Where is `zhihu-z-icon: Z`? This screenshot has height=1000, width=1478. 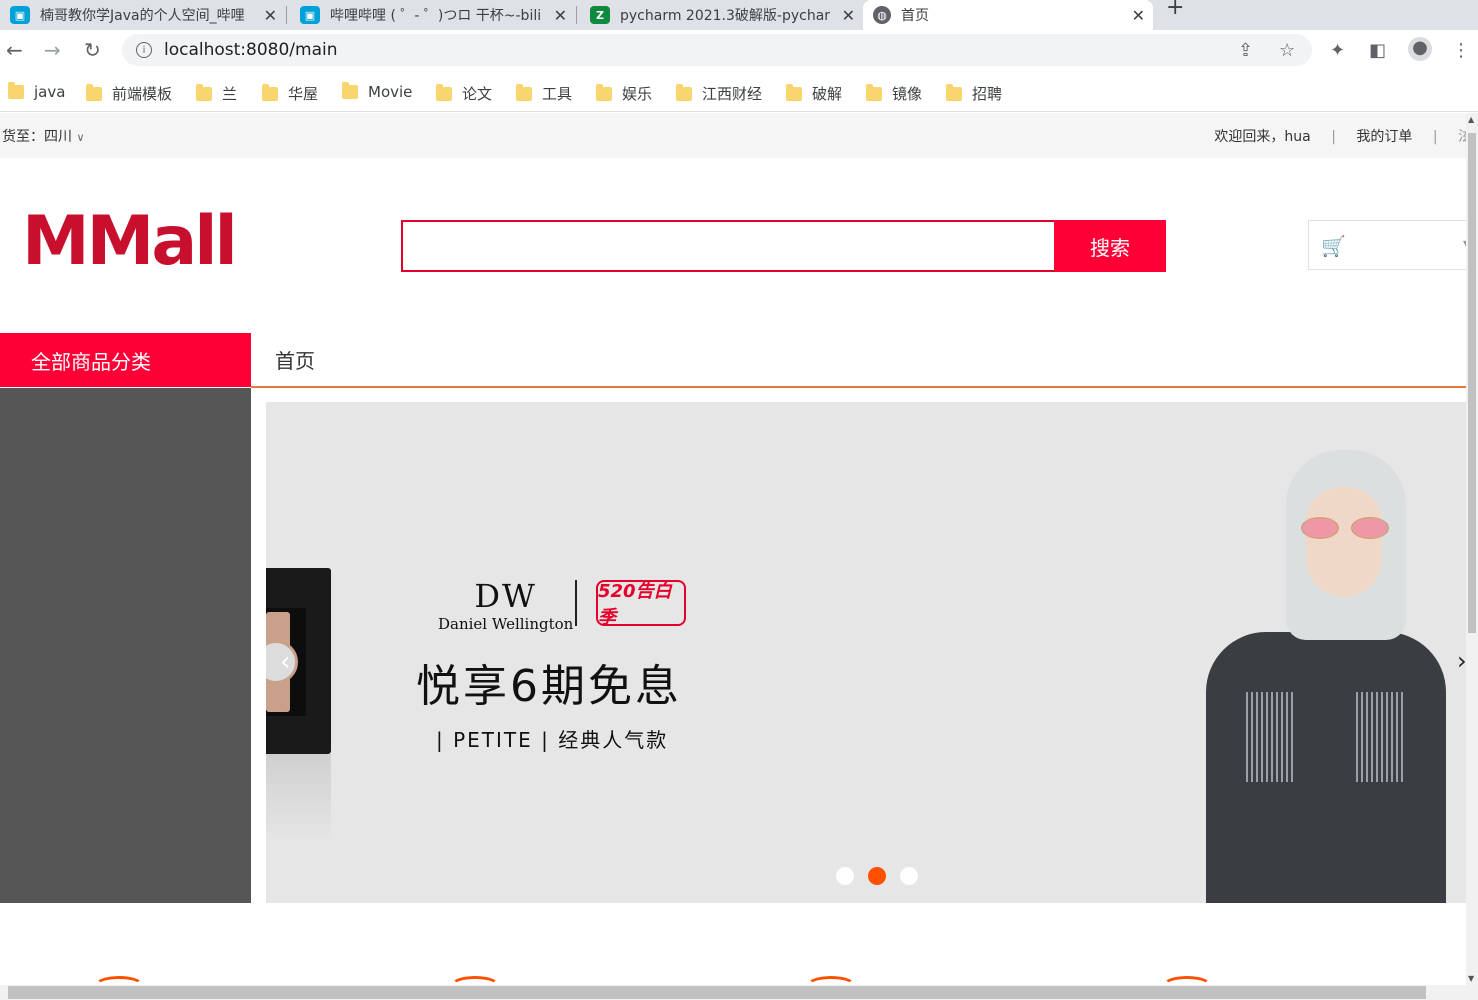 zhihu-z-icon: Z is located at coordinates (600, 15).